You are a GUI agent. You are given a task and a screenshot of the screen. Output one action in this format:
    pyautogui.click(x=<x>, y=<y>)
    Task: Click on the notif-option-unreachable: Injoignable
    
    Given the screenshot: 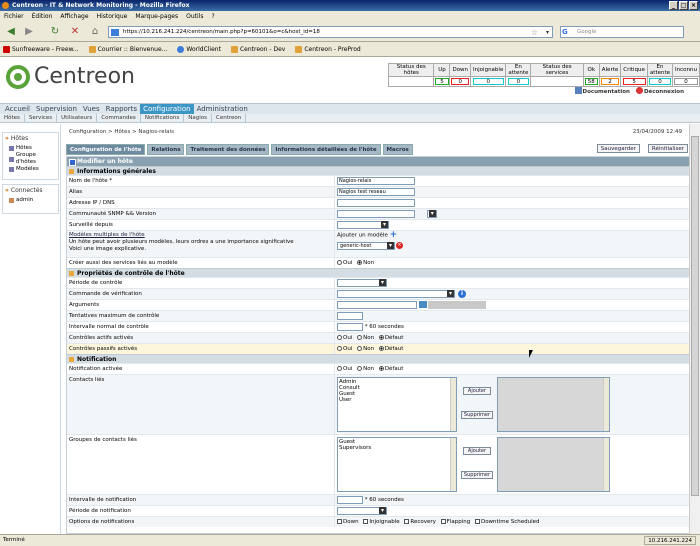 What is the action you would take?
    pyautogui.click(x=381, y=522)
    